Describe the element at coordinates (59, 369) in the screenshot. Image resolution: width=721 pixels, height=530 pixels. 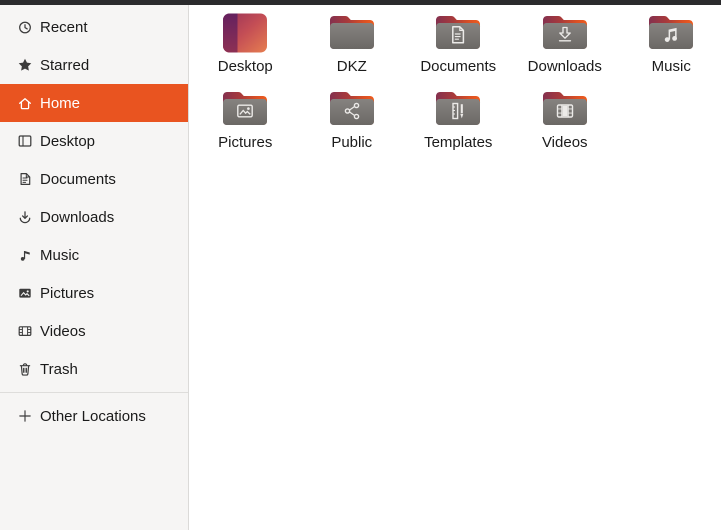
I see `sidebar-item-label: Trash` at that location.